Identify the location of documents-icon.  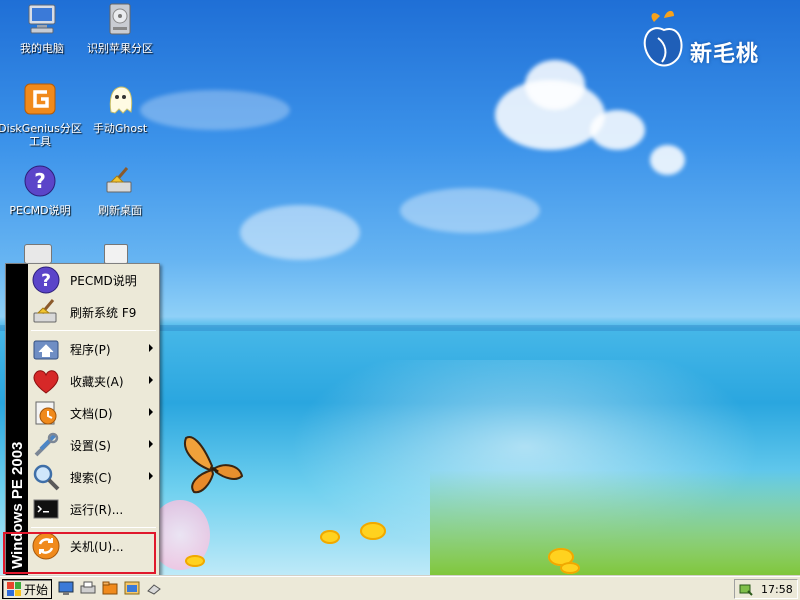
(46, 413).